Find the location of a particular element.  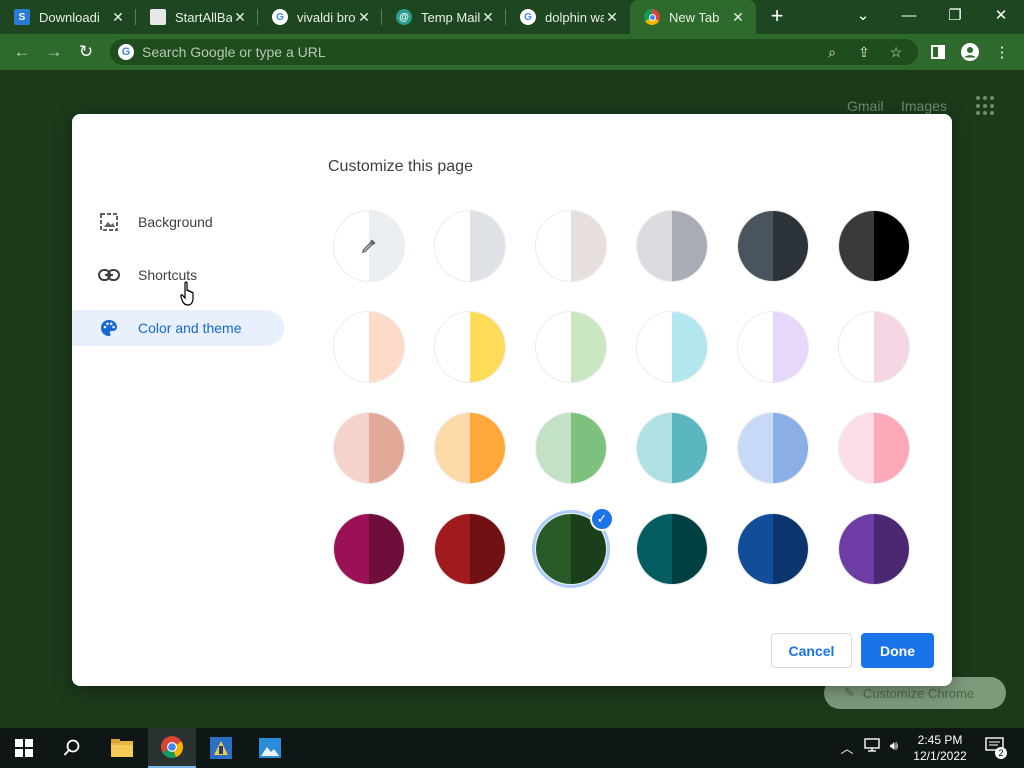

startallback-icon is located at coordinates (158, 17).